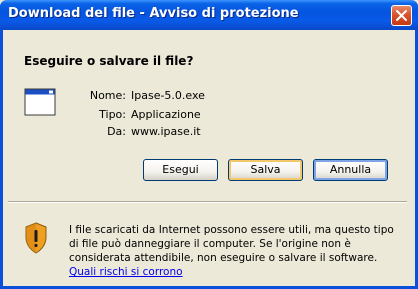 The width and height of the screenshot is (418, 289). Describe the element at coordinates (107, 95) in the screenshot. I see `file-name-label: Nome:` at that location.